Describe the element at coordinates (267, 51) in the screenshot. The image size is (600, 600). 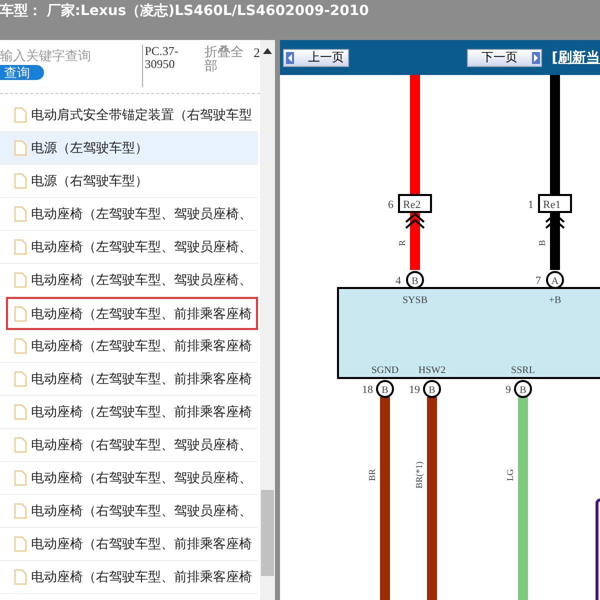
I see `scroll-up-icon` at that location.